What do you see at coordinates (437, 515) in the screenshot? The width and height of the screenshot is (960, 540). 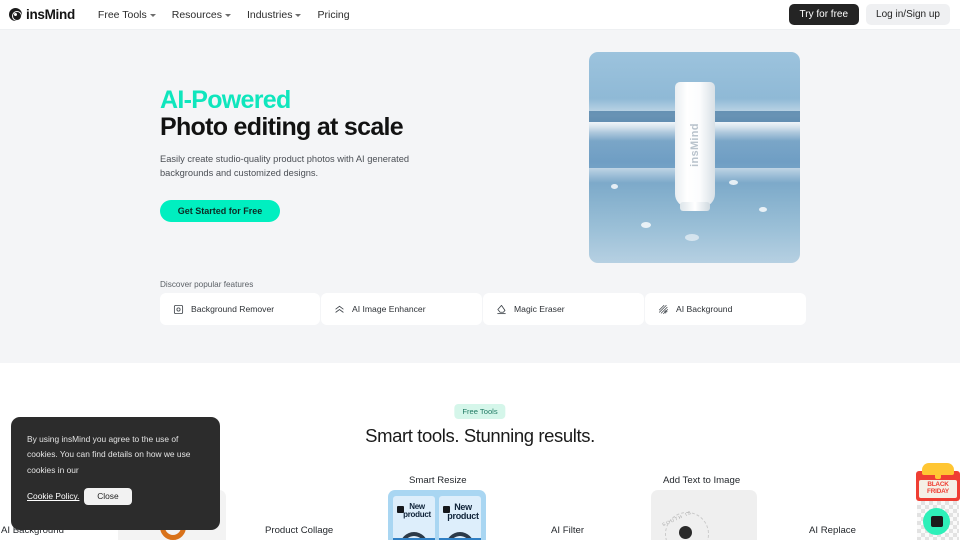 I see `tool-card-smart-resize: New product New product` at bounding box center [437, 515].